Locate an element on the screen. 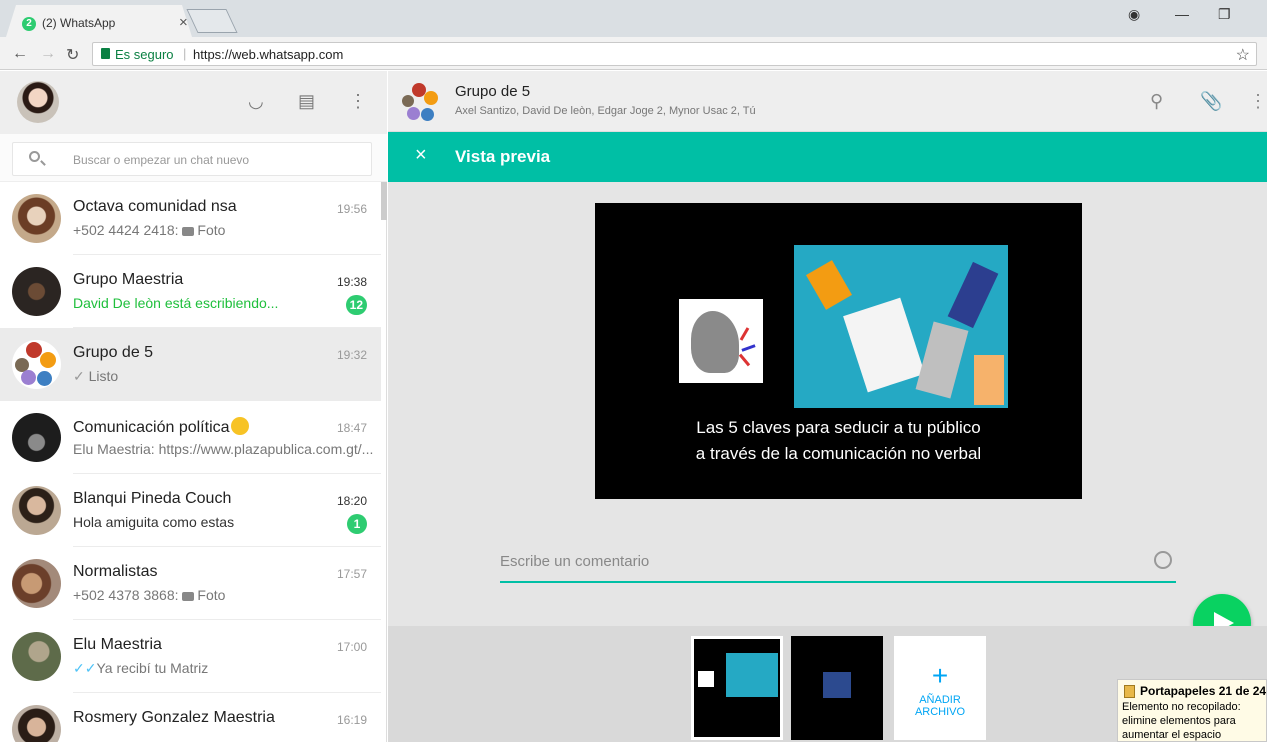 The image size is (1267, 742). camera-icon is located at coordinates (188, 596).